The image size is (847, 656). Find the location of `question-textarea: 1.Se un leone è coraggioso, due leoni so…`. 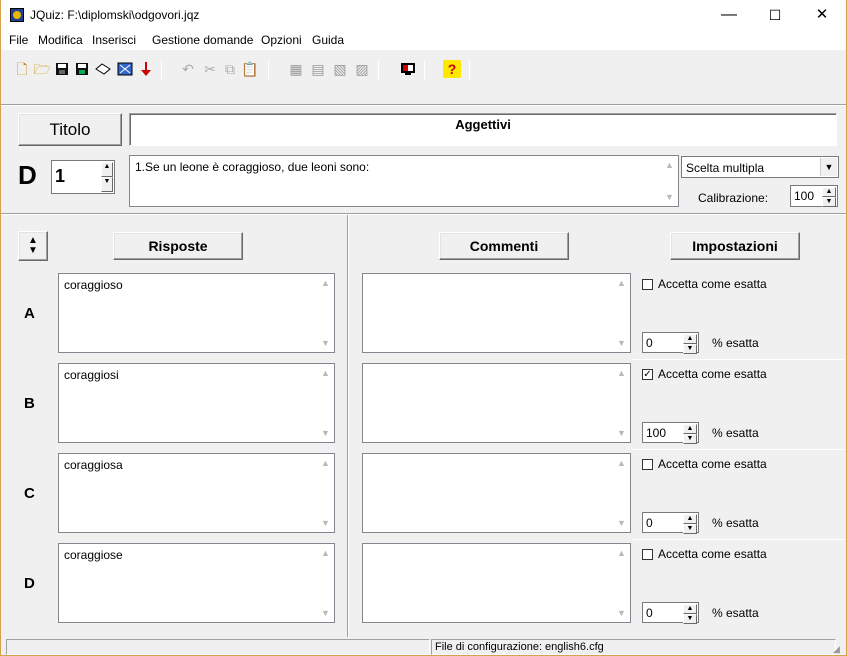

question-textarea: 1.Se un leone è coraggioso, due leoni so… is located at coordinates (404, 181).